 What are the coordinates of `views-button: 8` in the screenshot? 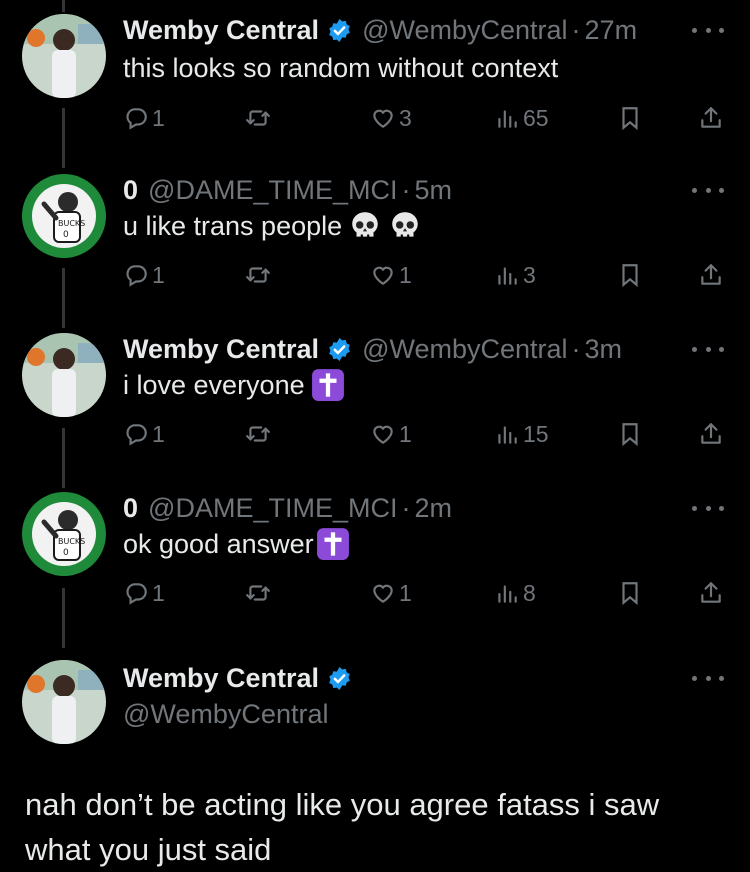 It's located at (515, 593).